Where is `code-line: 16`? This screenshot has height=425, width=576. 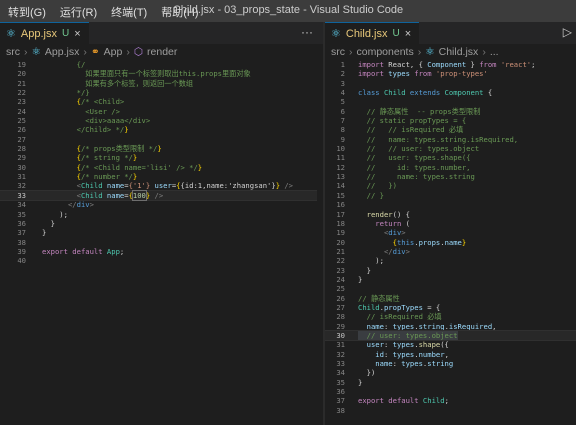
code-line: 16 is located at coordinates (450, 204).